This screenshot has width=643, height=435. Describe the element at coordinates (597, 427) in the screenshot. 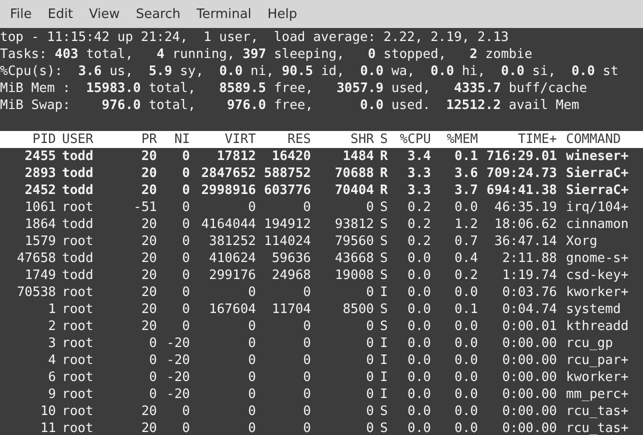

I see `table-cell-text: rcu_tas+` at that location.